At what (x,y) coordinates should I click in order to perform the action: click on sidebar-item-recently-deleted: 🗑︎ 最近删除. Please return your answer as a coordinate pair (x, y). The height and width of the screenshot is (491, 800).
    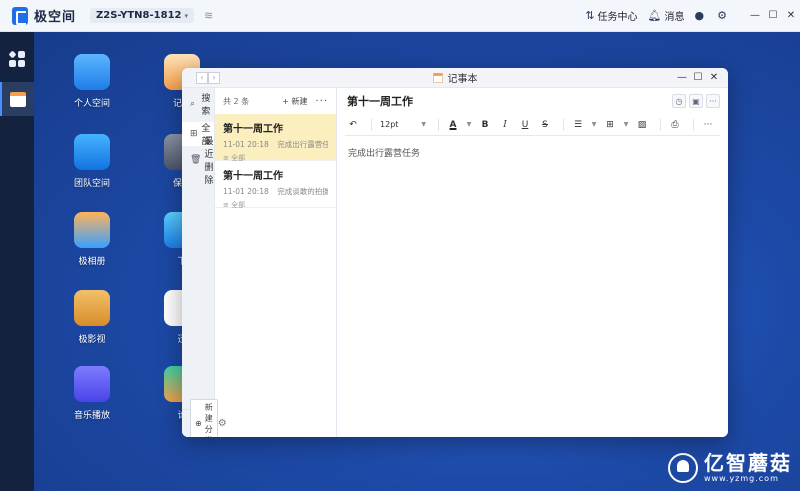
    Looking at the image, I should click on (198, 161).